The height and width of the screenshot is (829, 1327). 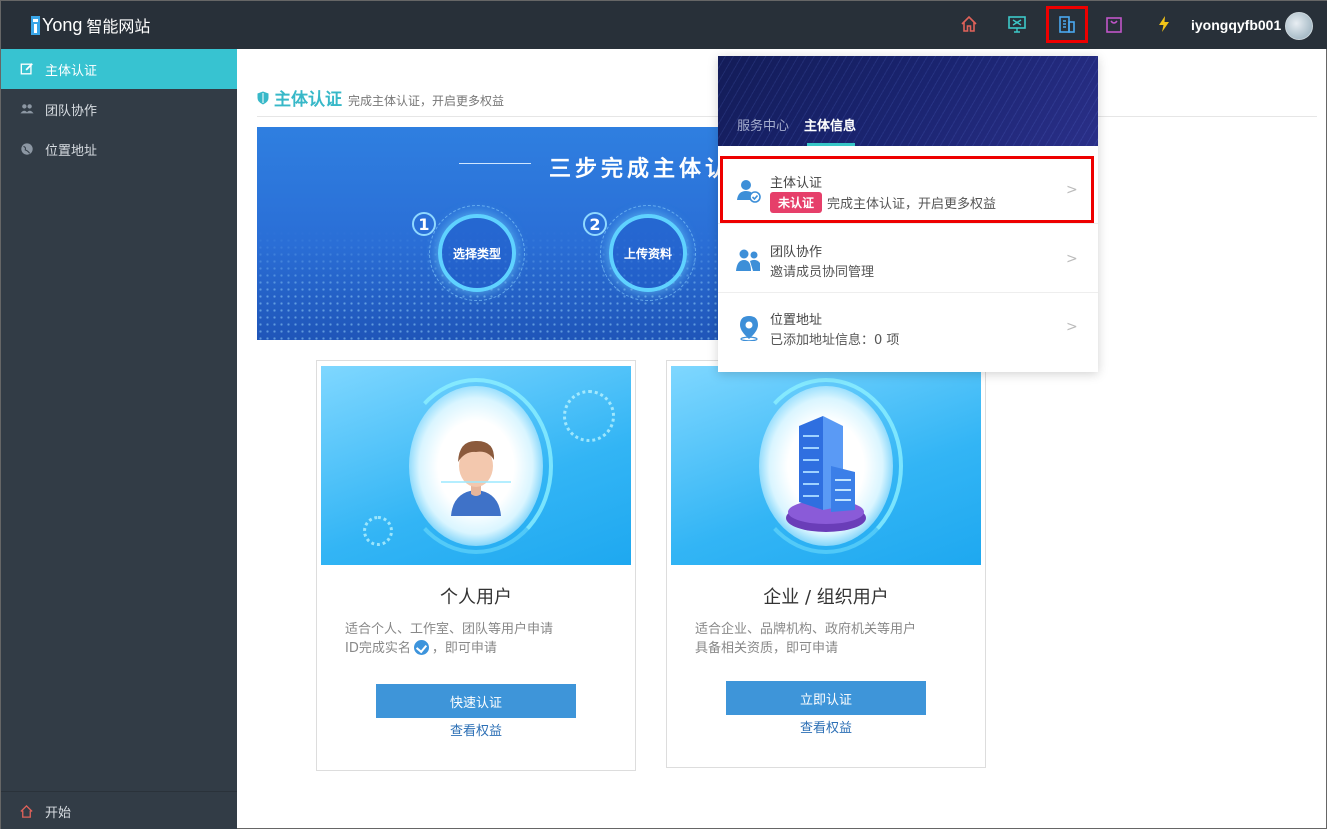 What do you see at coordinates (805, 639) in the screenshot?
I see `card-description: 适合企业、品牌机构、政府机关等用户 具备相关资质，即可申请` at bounding box center [805, 639].